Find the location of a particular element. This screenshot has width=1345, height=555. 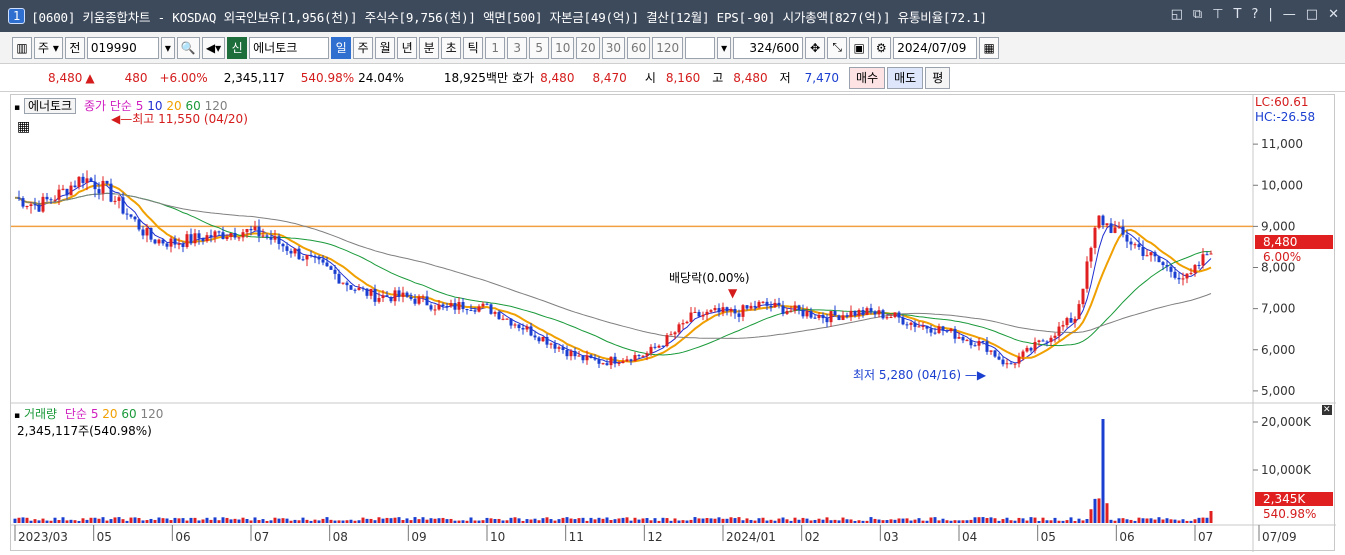

draw-tools-icon: ⤡ is located at coordinates (837, 48).